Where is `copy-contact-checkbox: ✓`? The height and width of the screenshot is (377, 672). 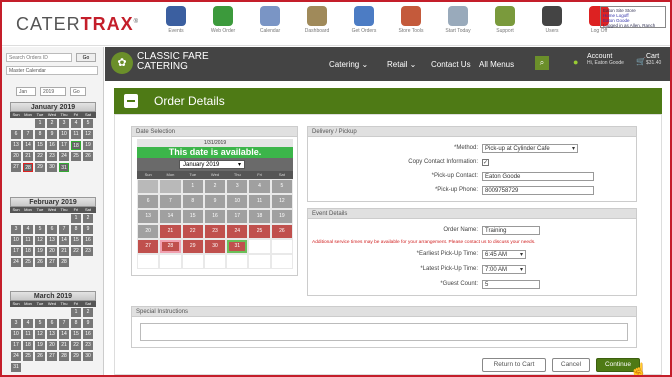
copy-contact-checkbox: ✓ is located at coordinates (485, 162).